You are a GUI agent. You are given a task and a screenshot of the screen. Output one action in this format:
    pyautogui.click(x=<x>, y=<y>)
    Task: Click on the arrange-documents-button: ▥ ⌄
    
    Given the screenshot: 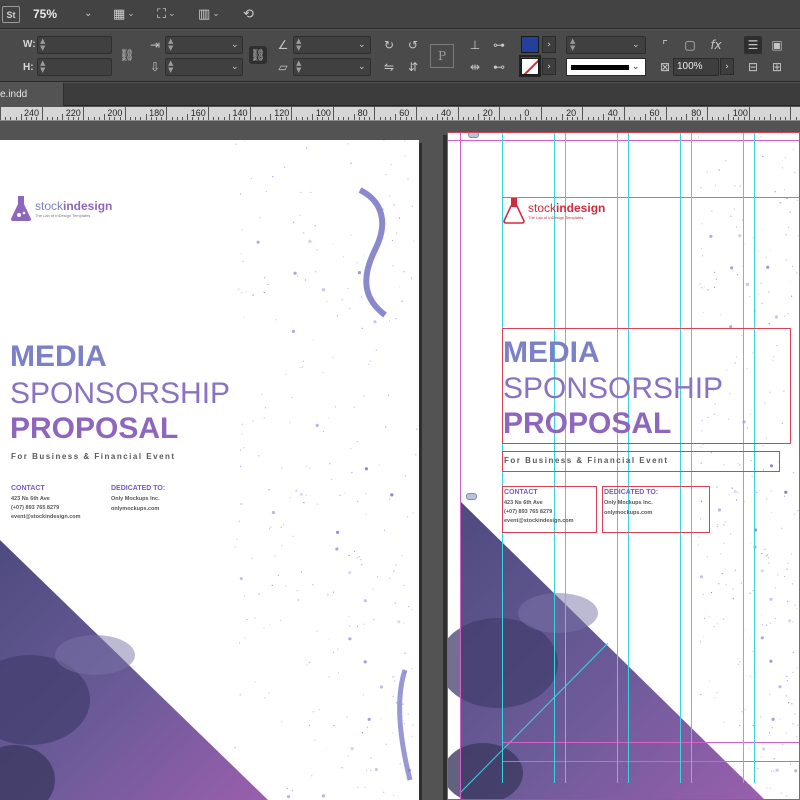 What is the action you would take?
    pyautogui.click(x=209, y=14)
    